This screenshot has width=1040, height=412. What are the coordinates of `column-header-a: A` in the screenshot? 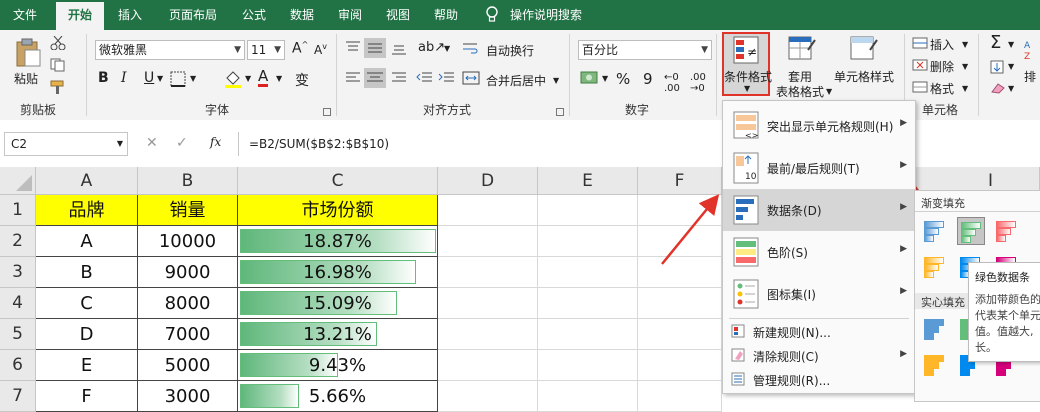 It's located at (87, 181).